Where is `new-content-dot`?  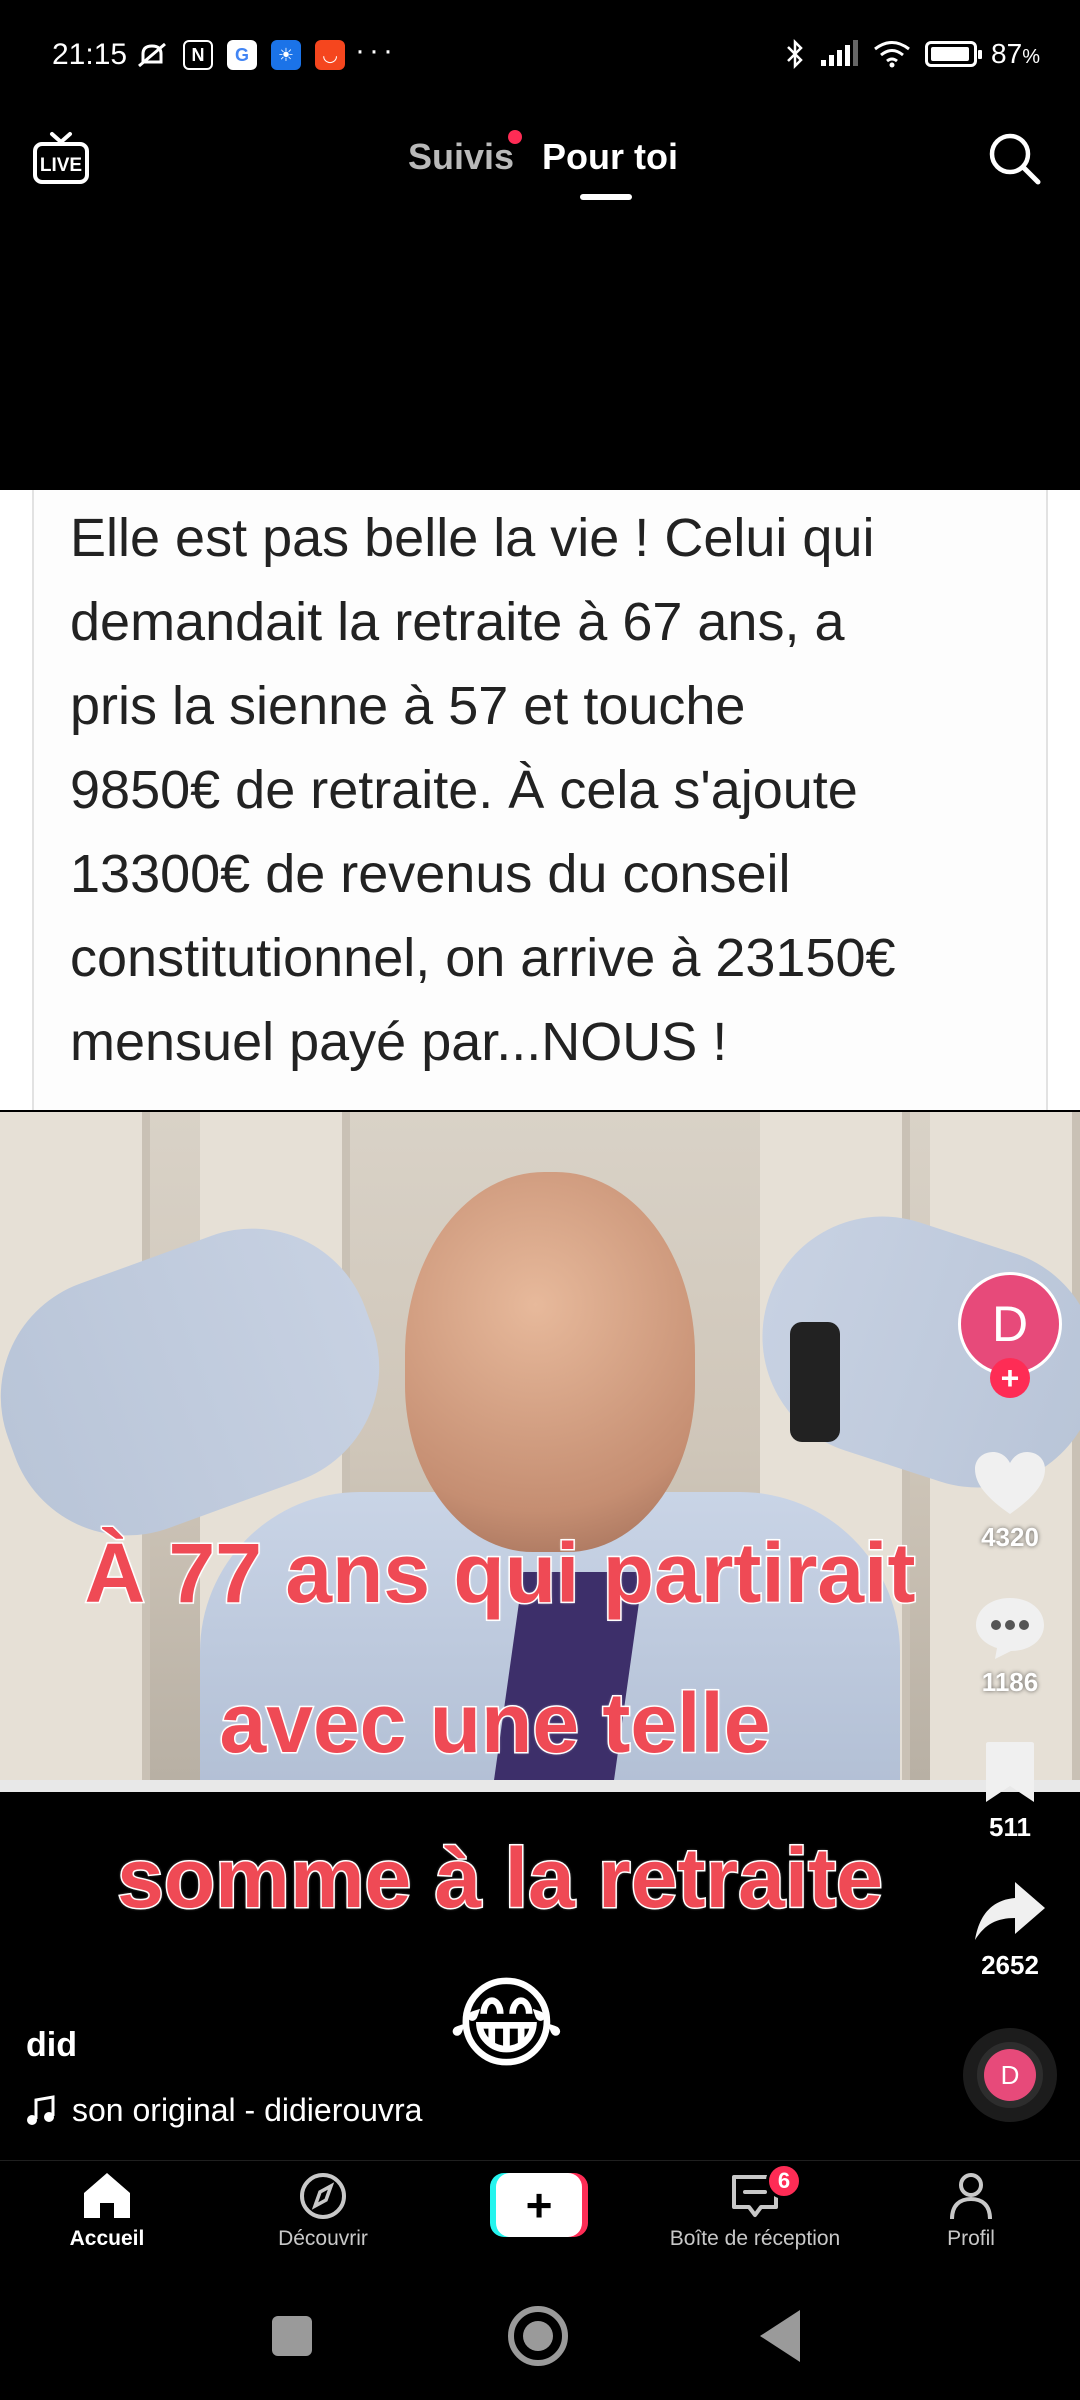 new-content-dot is located at coordinates (515, 137).